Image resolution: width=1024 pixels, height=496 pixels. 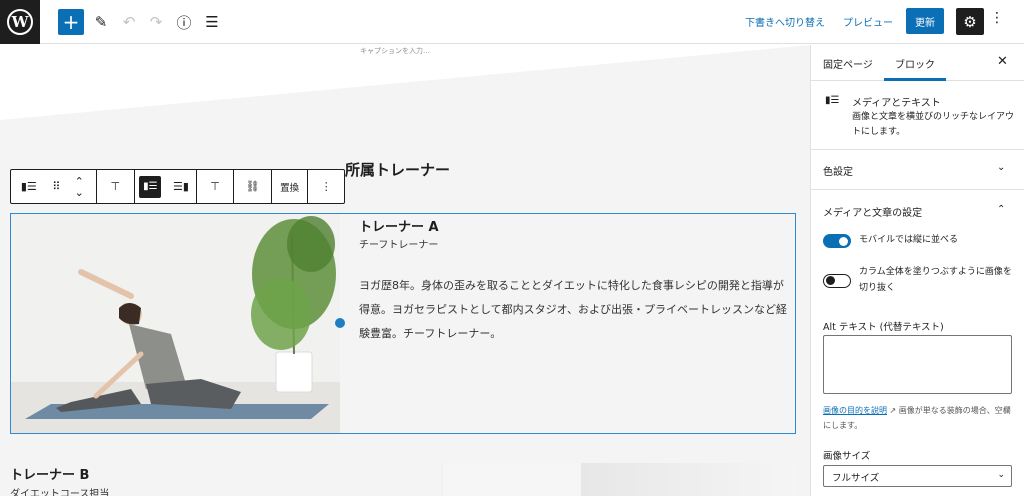 I want to click on trainer-b-role: ダイエットコース担当, so click(x=59, y=490).